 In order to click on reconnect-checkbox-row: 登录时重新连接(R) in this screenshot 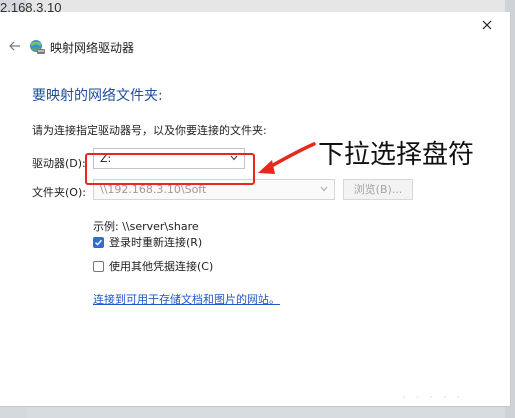, I will do `click(147, 242)`.